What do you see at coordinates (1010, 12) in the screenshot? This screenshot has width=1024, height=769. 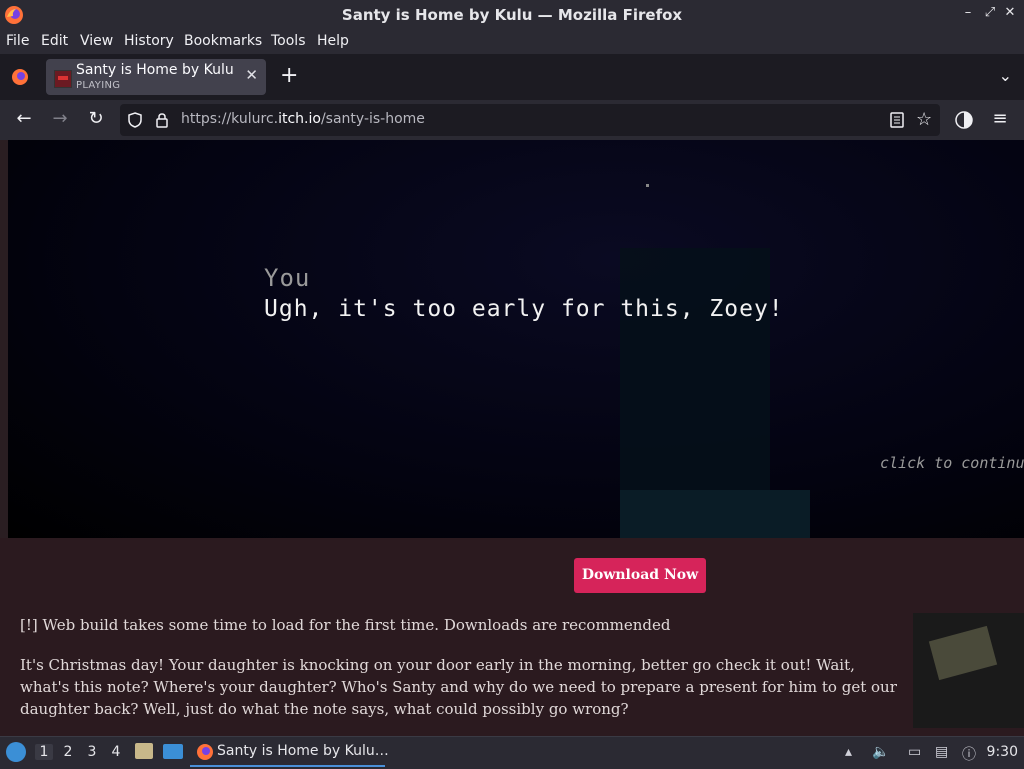 I see `close-window-icon: ✕` at bounding box center [1010, 12].